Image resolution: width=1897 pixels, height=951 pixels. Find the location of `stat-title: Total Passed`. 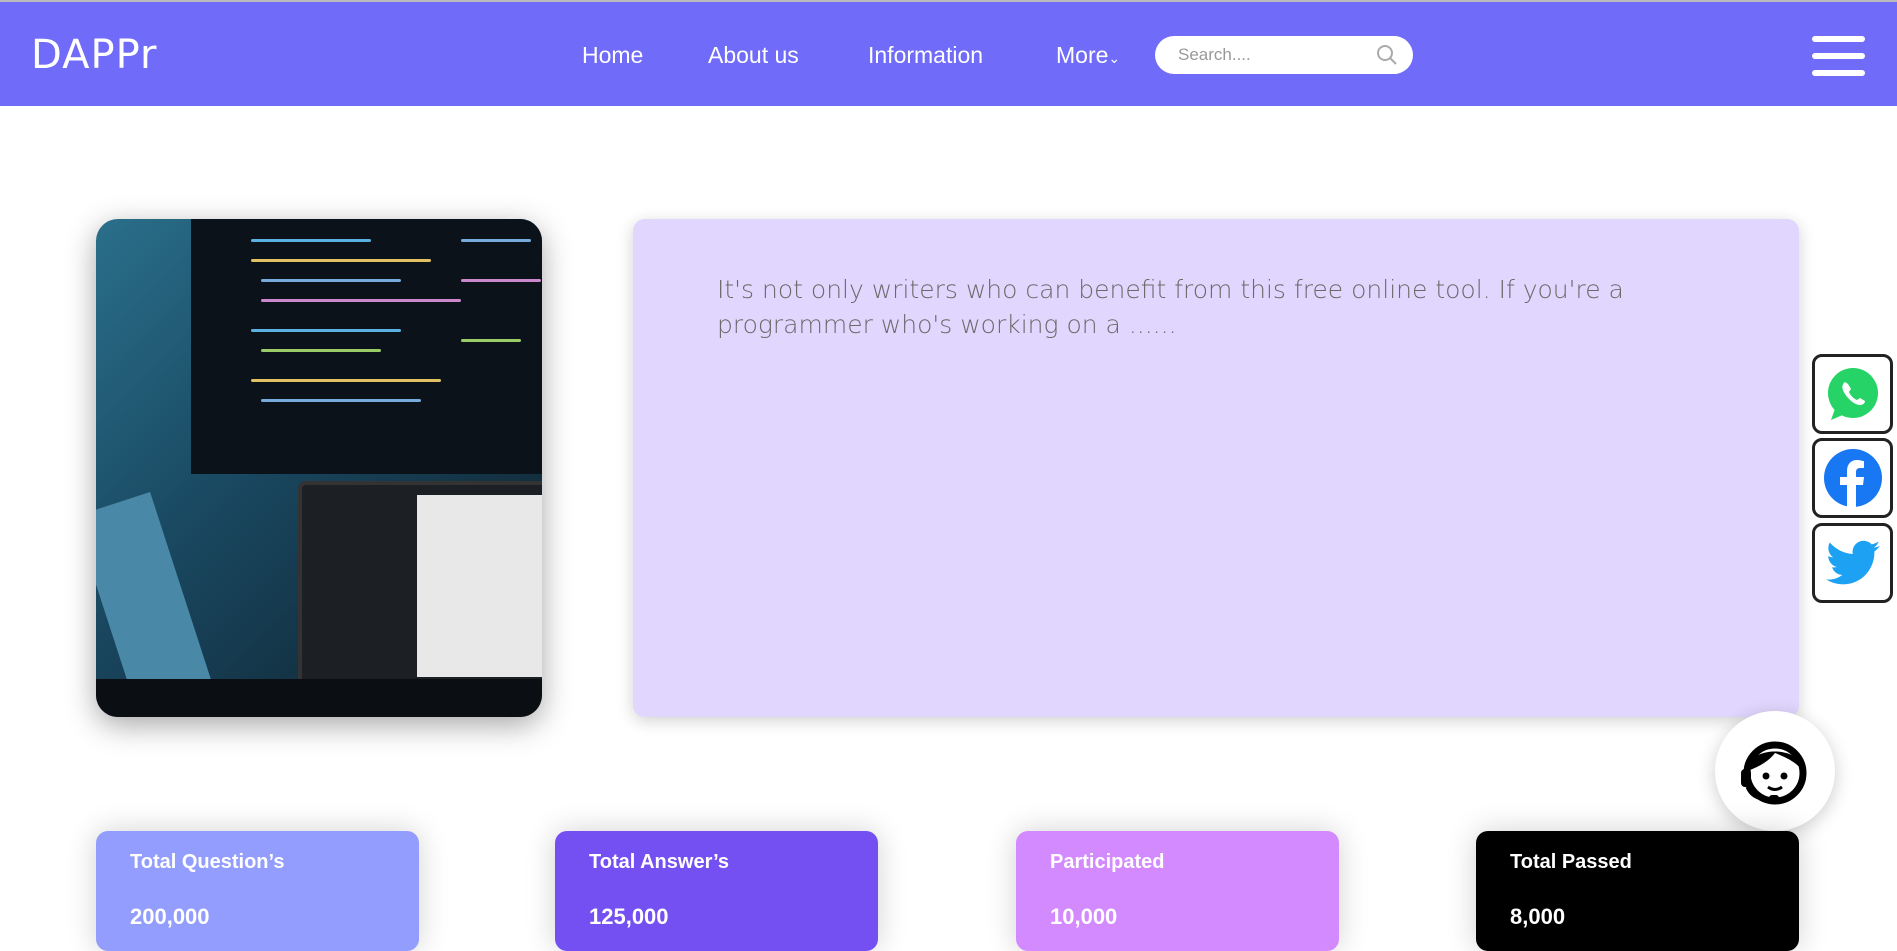

stat-title: Total Passed is located at coordinates (1571, 862).